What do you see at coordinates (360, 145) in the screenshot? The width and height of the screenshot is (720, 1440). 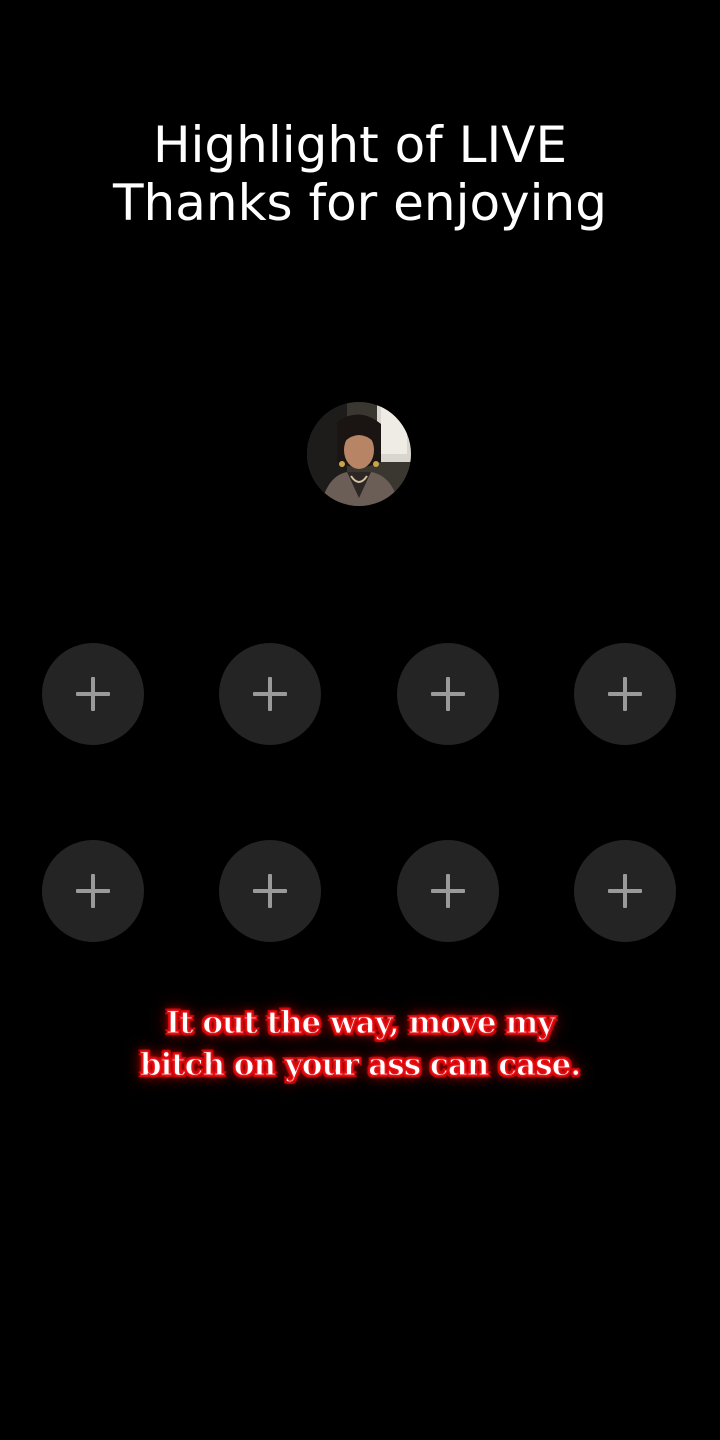 I see `title-line-1: Highlight of LIVE` at bounding box center [360, 145].